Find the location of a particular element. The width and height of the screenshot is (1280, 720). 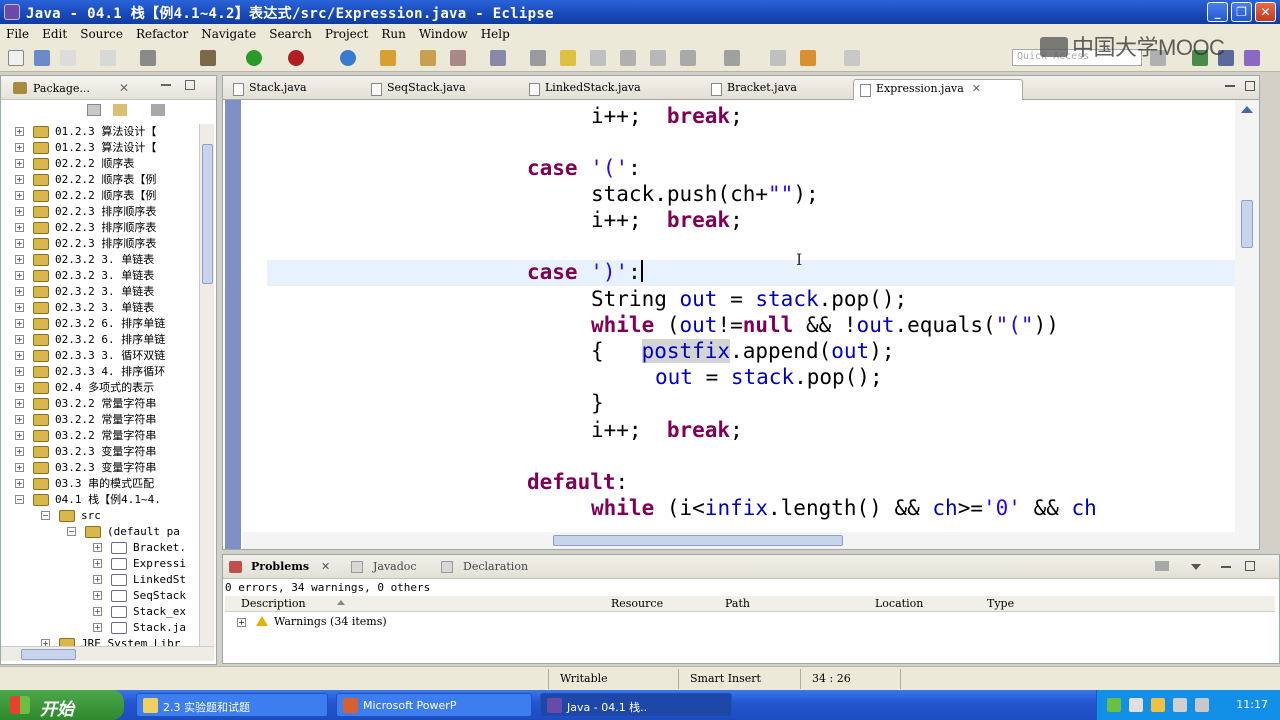

task-folder: 2.3 实验题和试题 is located at coordinates (232, 705).